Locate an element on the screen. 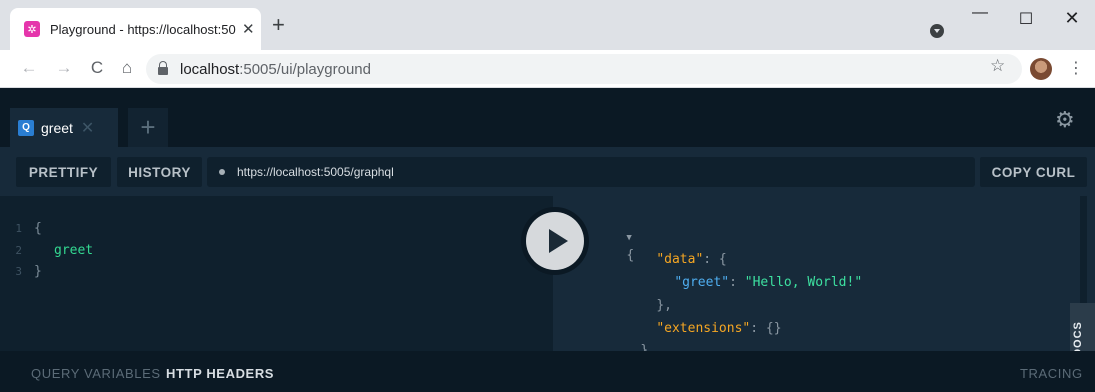 This screenshot has width=1095, height=392. profile-avatar is located at coordinates (1041, 69).